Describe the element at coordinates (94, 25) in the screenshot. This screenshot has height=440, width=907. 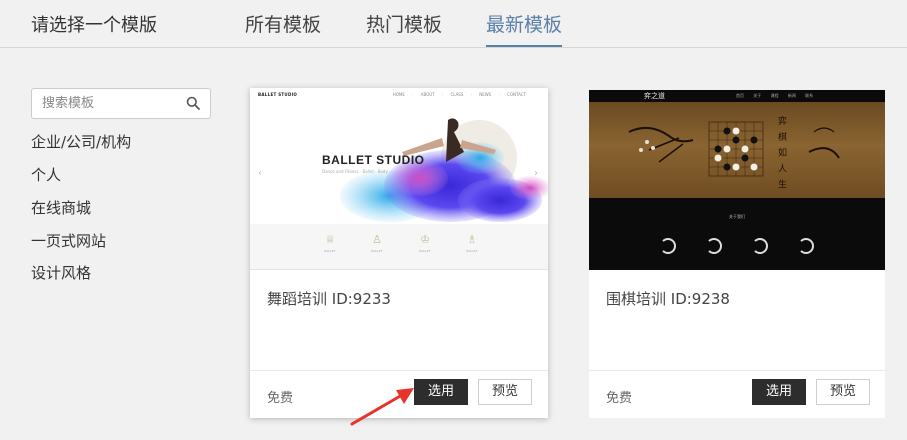
I see `page-title: 请选择一个模版` at that location.